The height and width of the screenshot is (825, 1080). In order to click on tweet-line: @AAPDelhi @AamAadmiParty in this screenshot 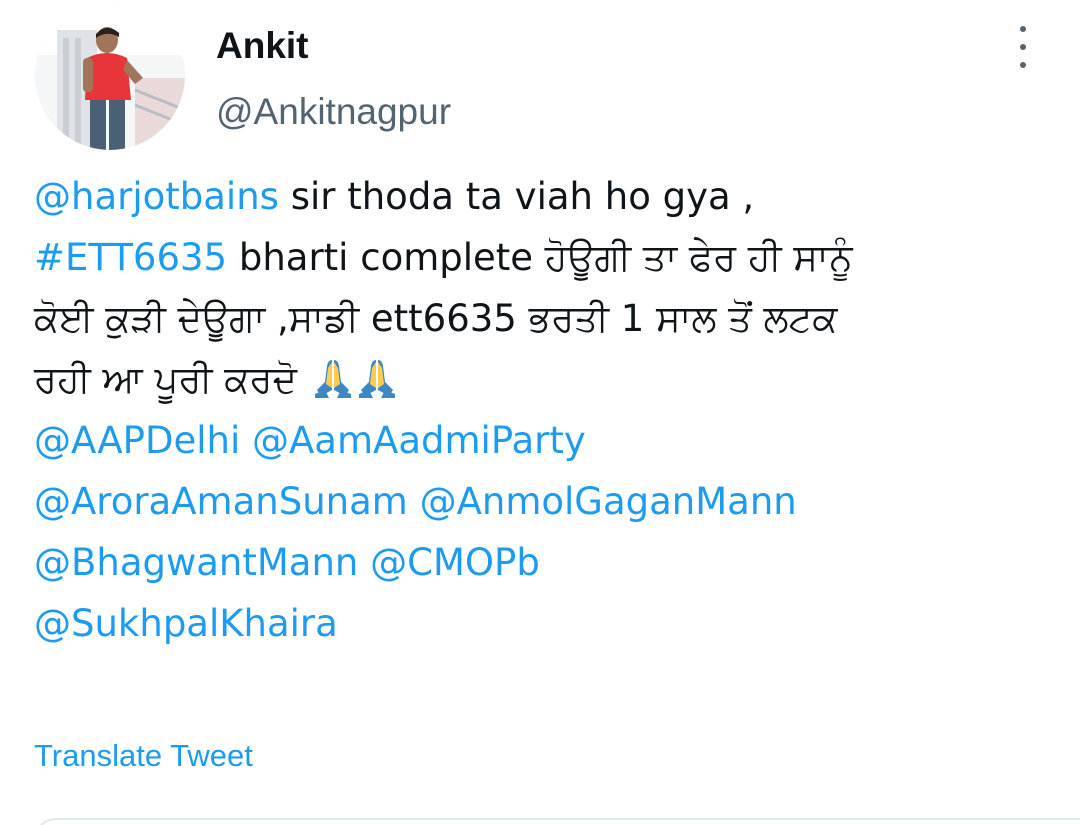, I will do `click(544, 440)`.